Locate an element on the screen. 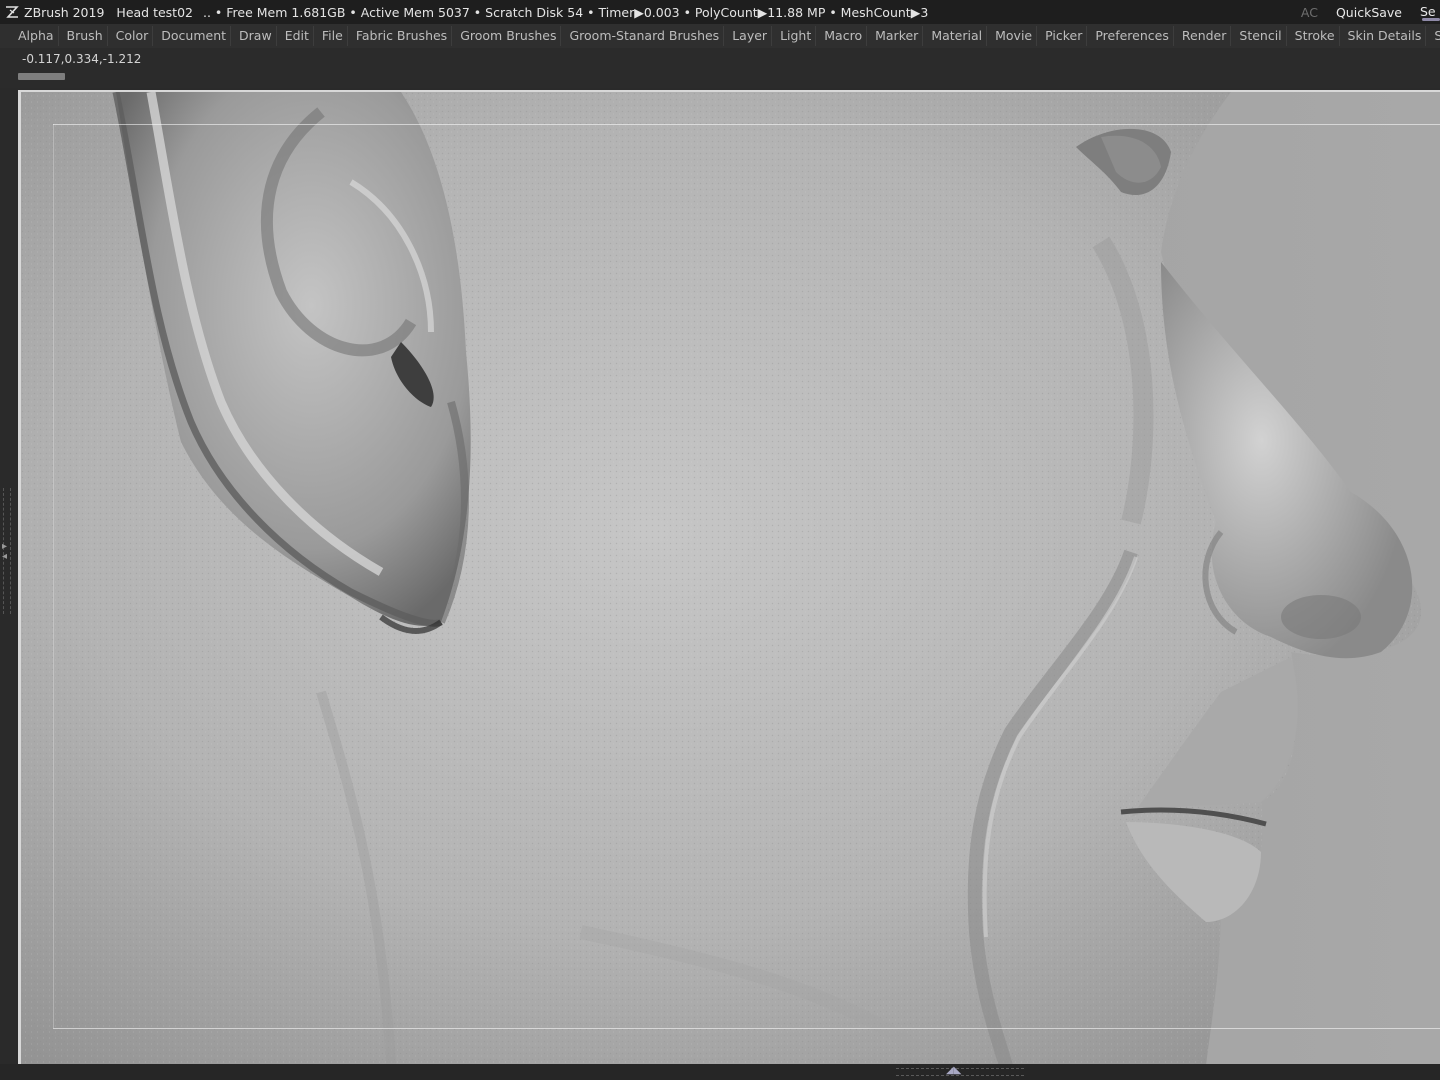 This screenshot has width=1440, height=1080. menu-layer: Layer is located at coordinates (750, 36).